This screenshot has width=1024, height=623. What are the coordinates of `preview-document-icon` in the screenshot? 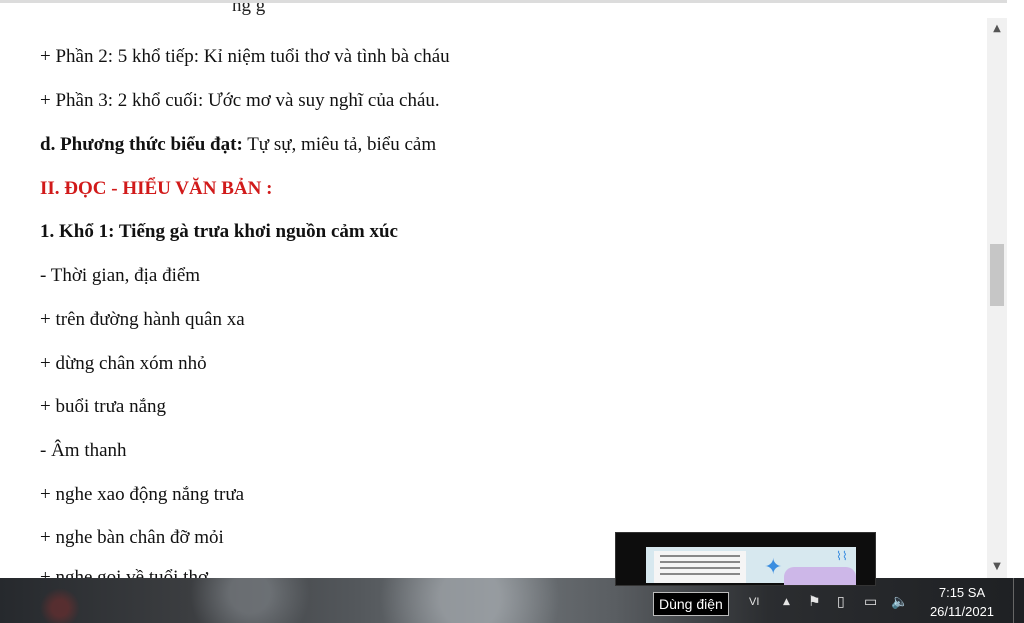 It's located at (700, 567).